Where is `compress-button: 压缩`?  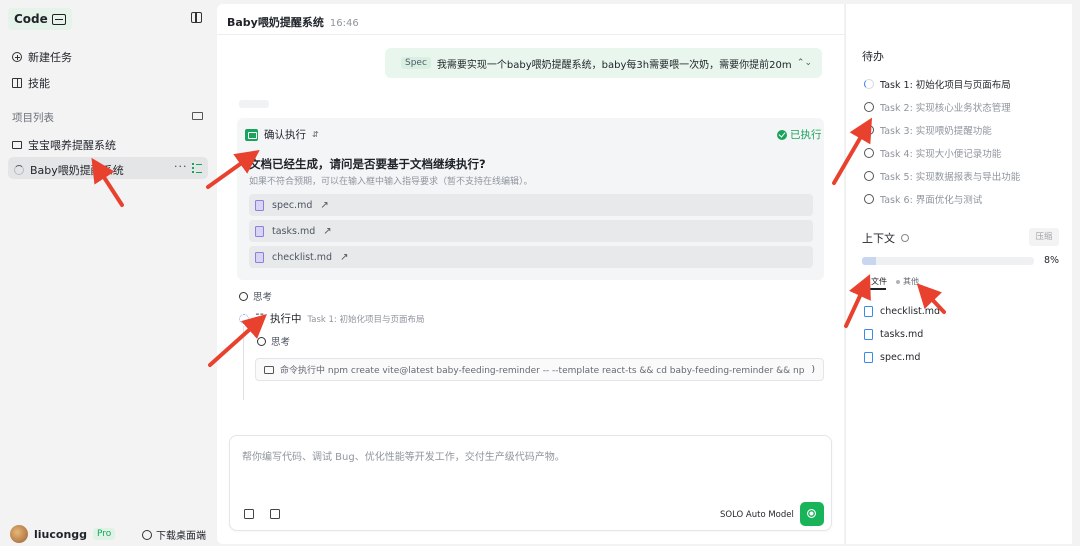 compress-button: 压缩 is located at coordinates (1044, 237).